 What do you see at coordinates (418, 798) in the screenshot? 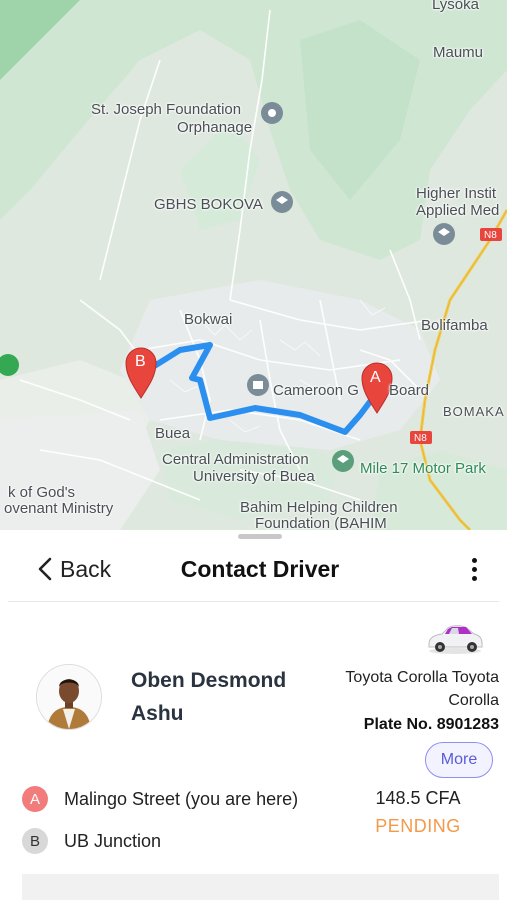
I see `fare-amount: 148.5 CFA` at bounding box center [418, 798].